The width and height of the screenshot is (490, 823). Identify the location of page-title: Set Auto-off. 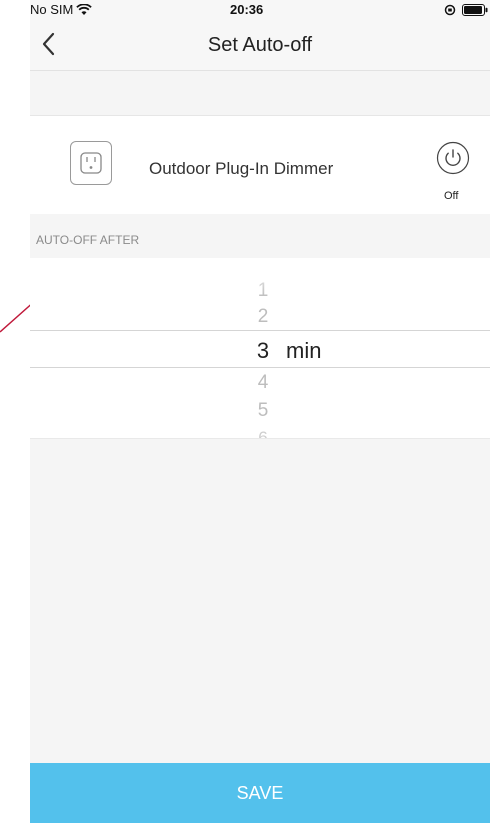
(260, 45).